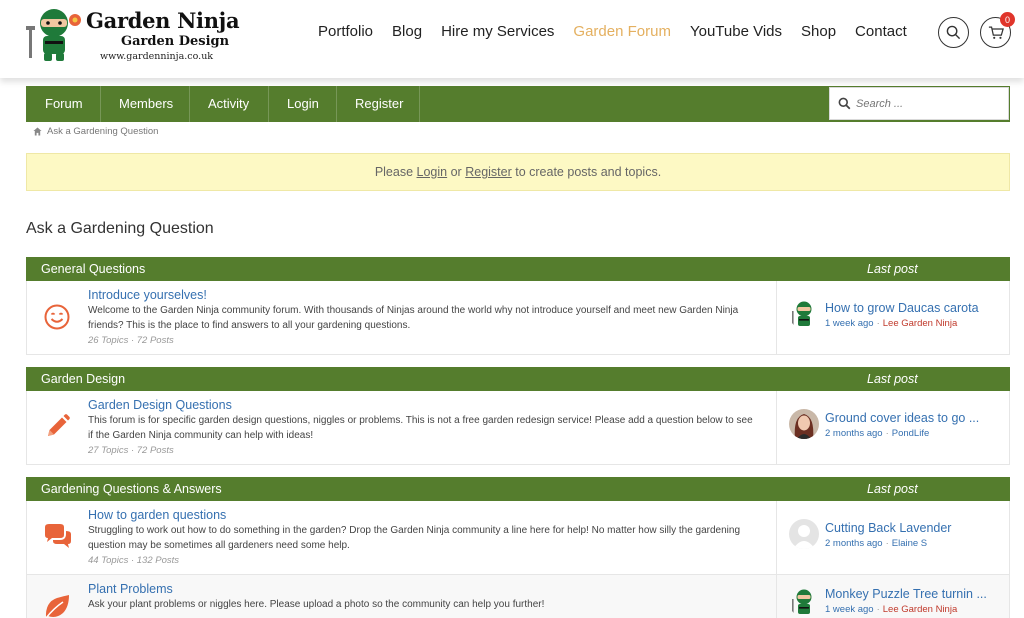  What do you see at coordinates (58, 536) in the screenshot?
I see `chat-bubbles-icon` at bounding box center [58, 536].